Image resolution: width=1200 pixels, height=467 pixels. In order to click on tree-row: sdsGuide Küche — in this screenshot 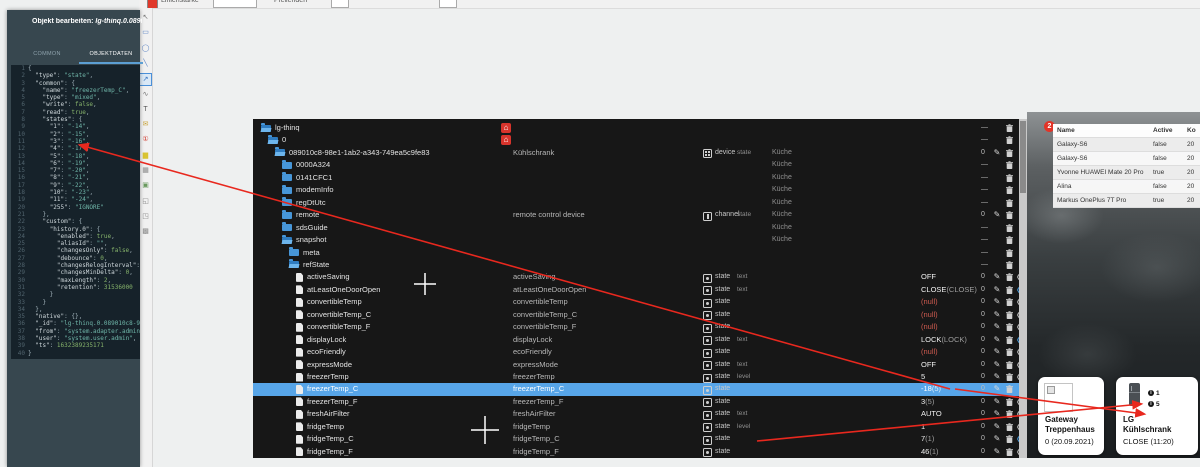, I will do `click(636, 228)`.